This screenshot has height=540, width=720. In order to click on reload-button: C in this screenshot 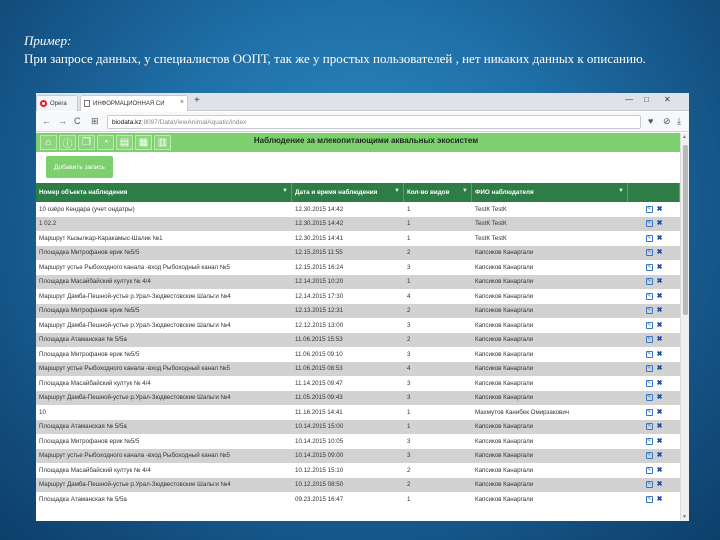, I will do `click(77, 121)`.